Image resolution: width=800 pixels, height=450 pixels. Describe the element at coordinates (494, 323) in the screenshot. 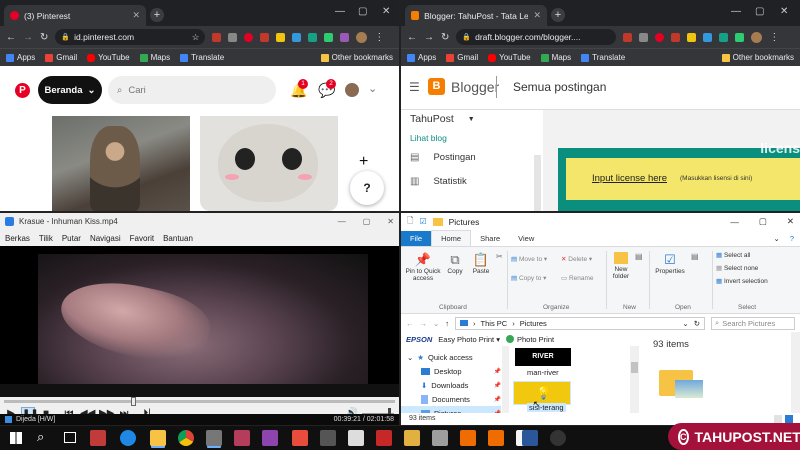

I see `breadcrumb-this-pc: This PC` at that location.